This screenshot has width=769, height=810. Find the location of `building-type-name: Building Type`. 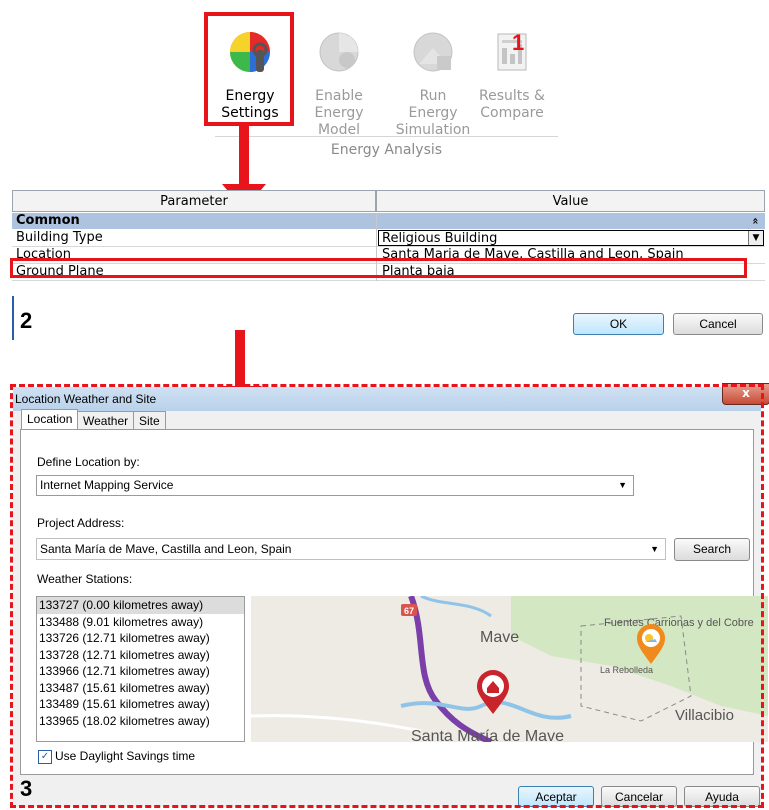

building-type-name: Building Type is located at coordinates (59, 237).